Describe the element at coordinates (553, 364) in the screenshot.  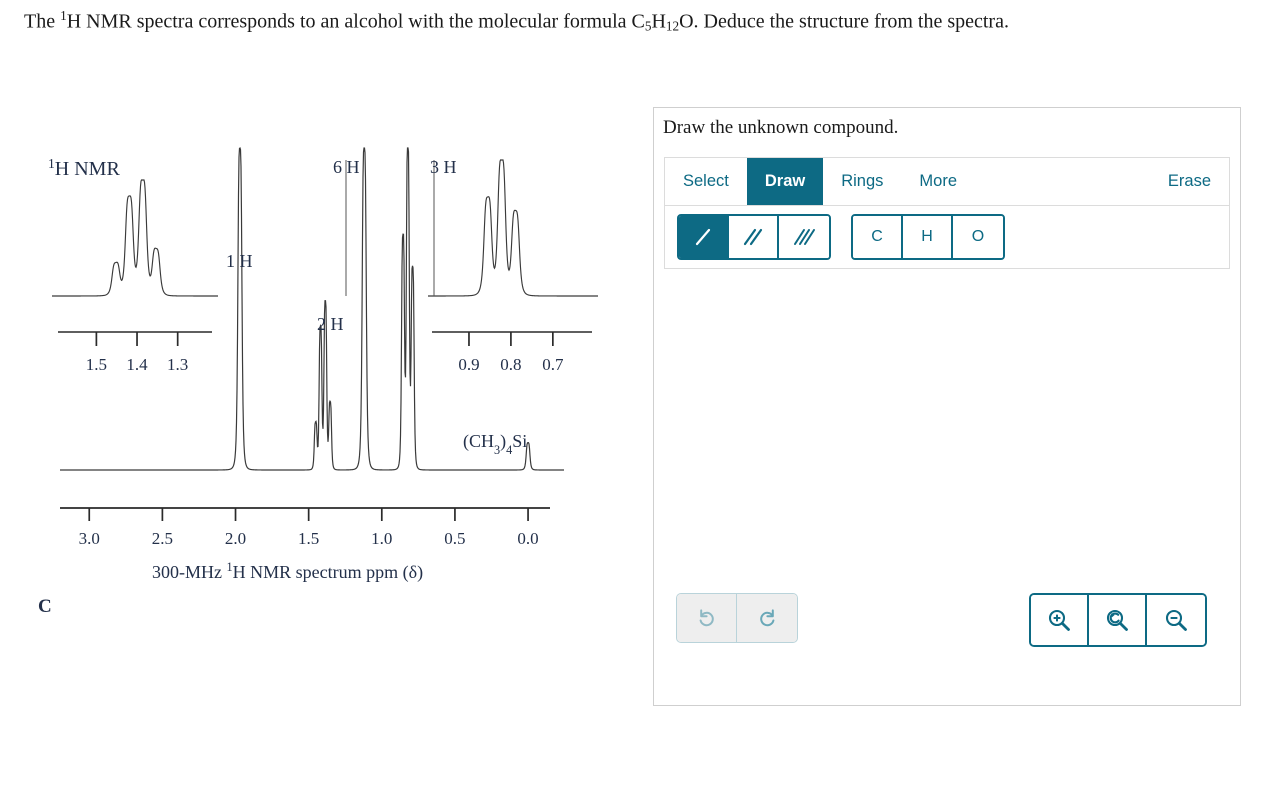
I see `inset-axis-tick-label: 0.7` at that location.